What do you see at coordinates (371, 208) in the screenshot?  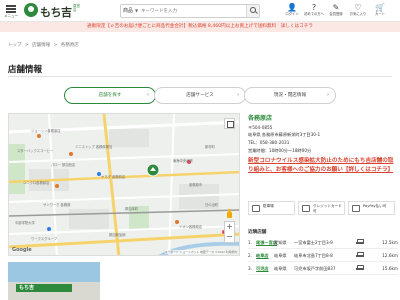 I see `service-paypay: PayPay払い可` at bounding box center [371, 208].